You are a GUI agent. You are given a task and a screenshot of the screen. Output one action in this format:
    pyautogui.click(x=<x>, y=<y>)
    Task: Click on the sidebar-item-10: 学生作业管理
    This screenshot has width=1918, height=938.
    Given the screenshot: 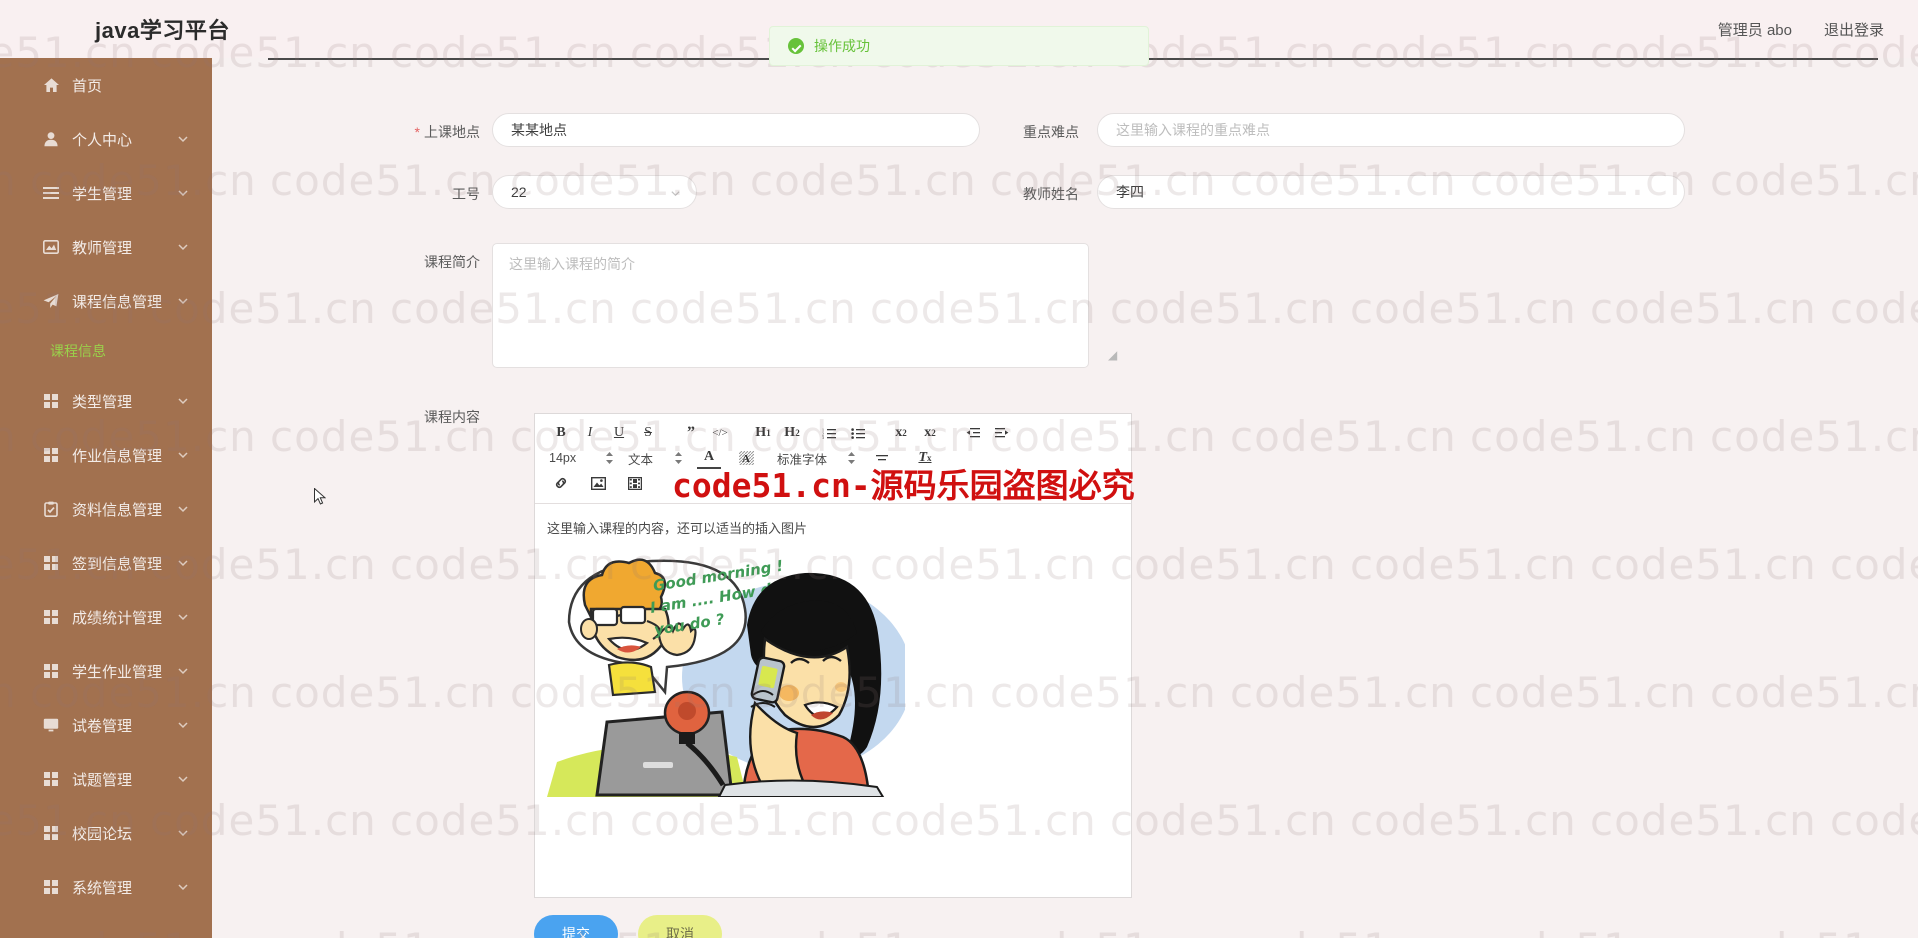 What is the action you would take?
    pyautogui.click(x=106, y=671)
    